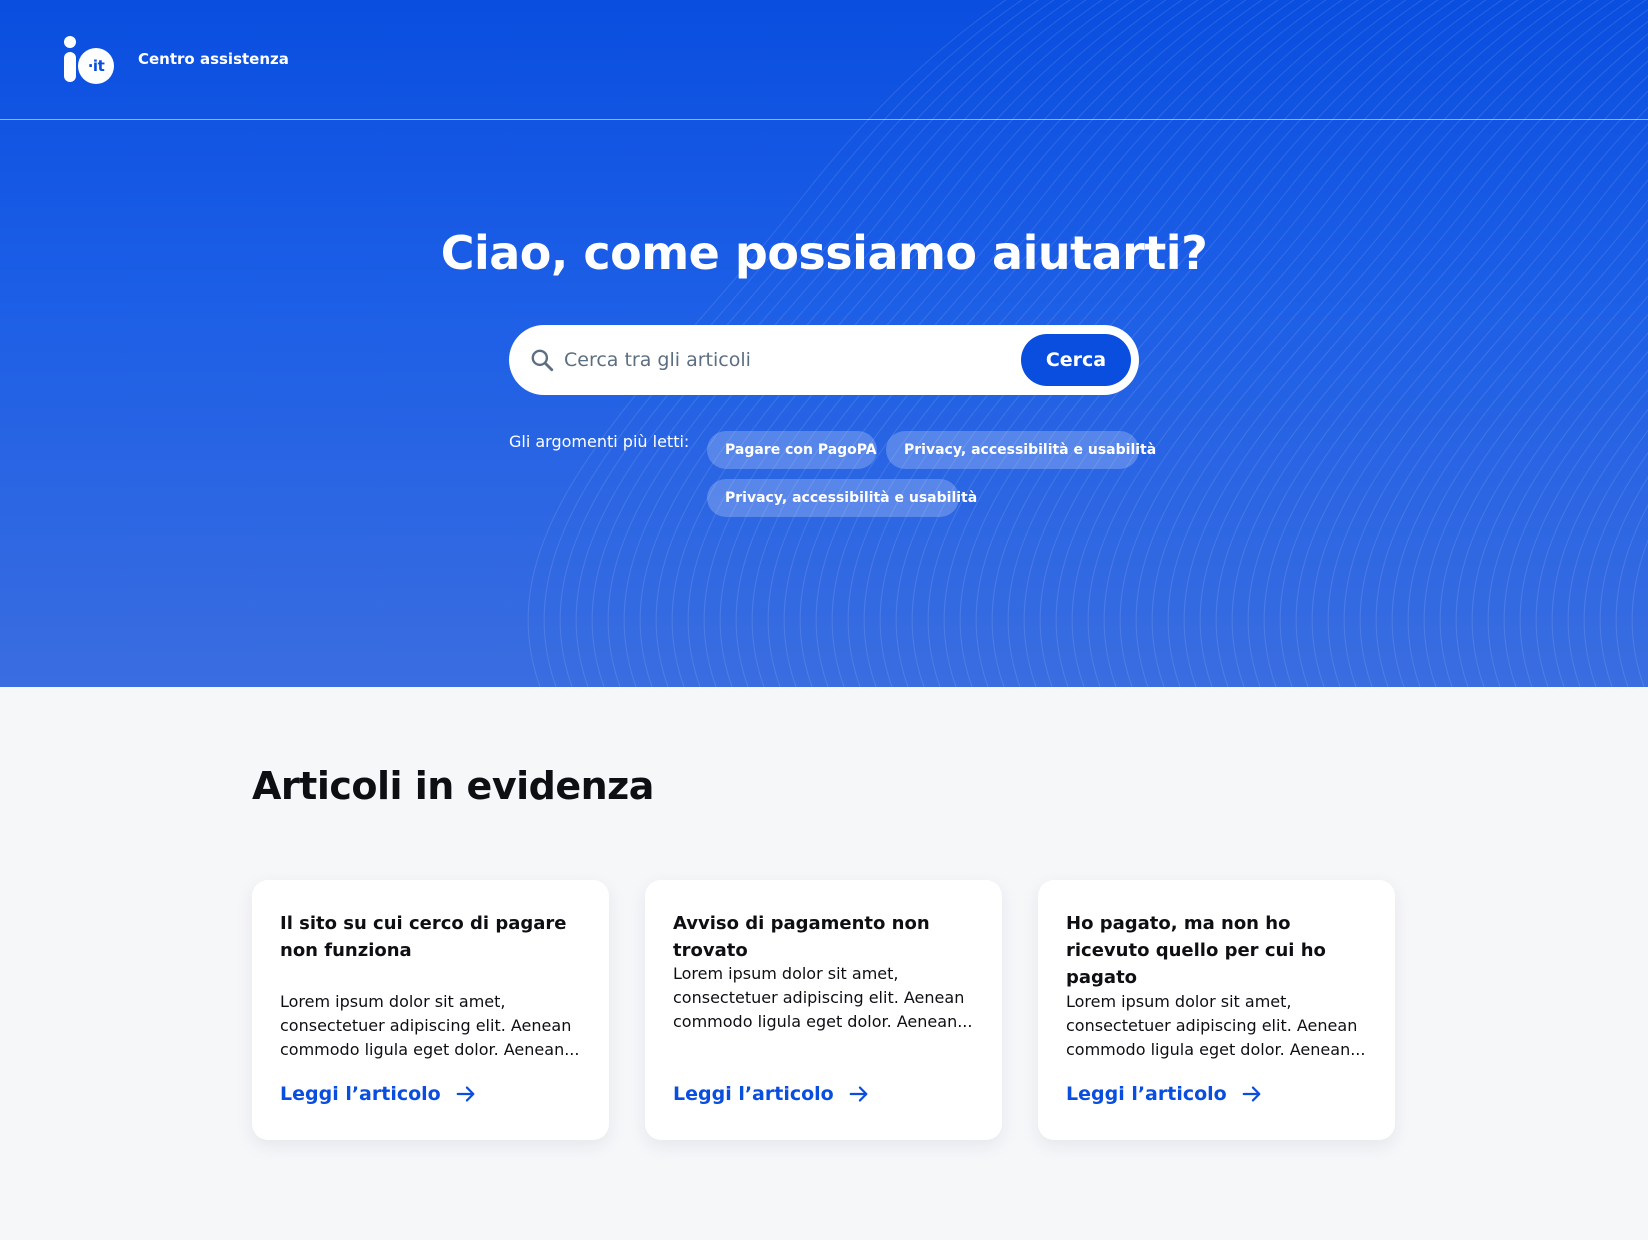 Image resolution: width=1648 pixels, height=1240 pixels. I want to click on logo-i-dot, so click(70, 42).